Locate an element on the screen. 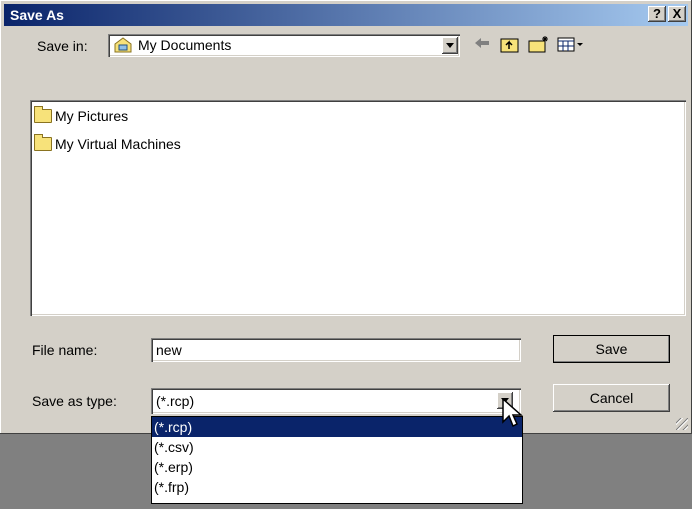 The image size is (692, 509). list-item: My Pictures is located at coordinates (81, 115).